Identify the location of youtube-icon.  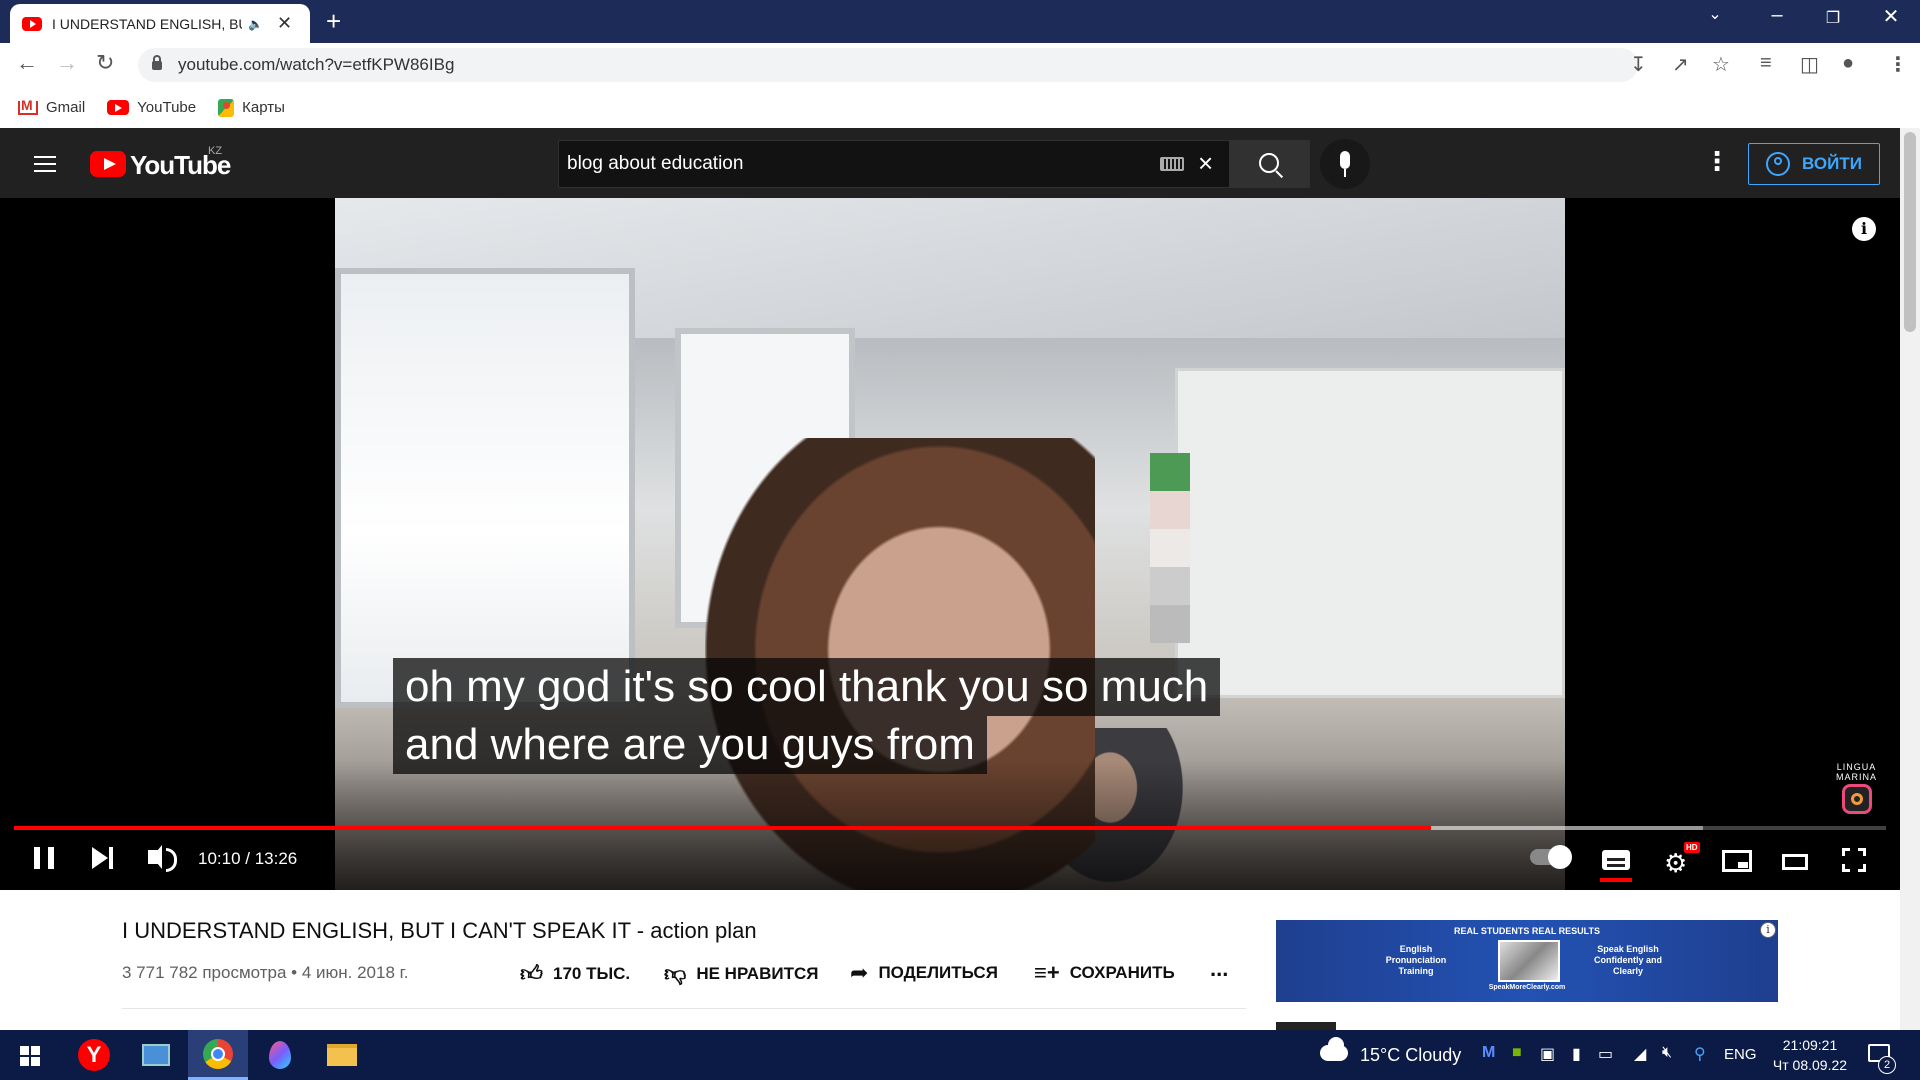
(118, 107).